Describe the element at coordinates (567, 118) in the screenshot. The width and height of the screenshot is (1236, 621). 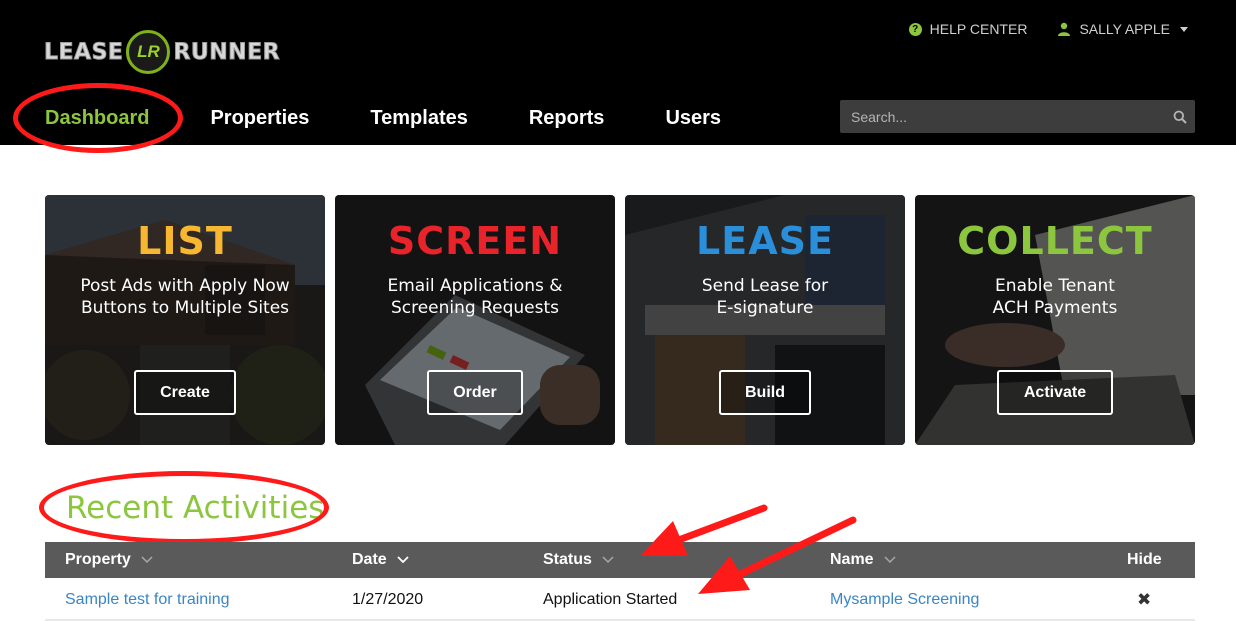
I see `nav-reports: Reports` at that location.